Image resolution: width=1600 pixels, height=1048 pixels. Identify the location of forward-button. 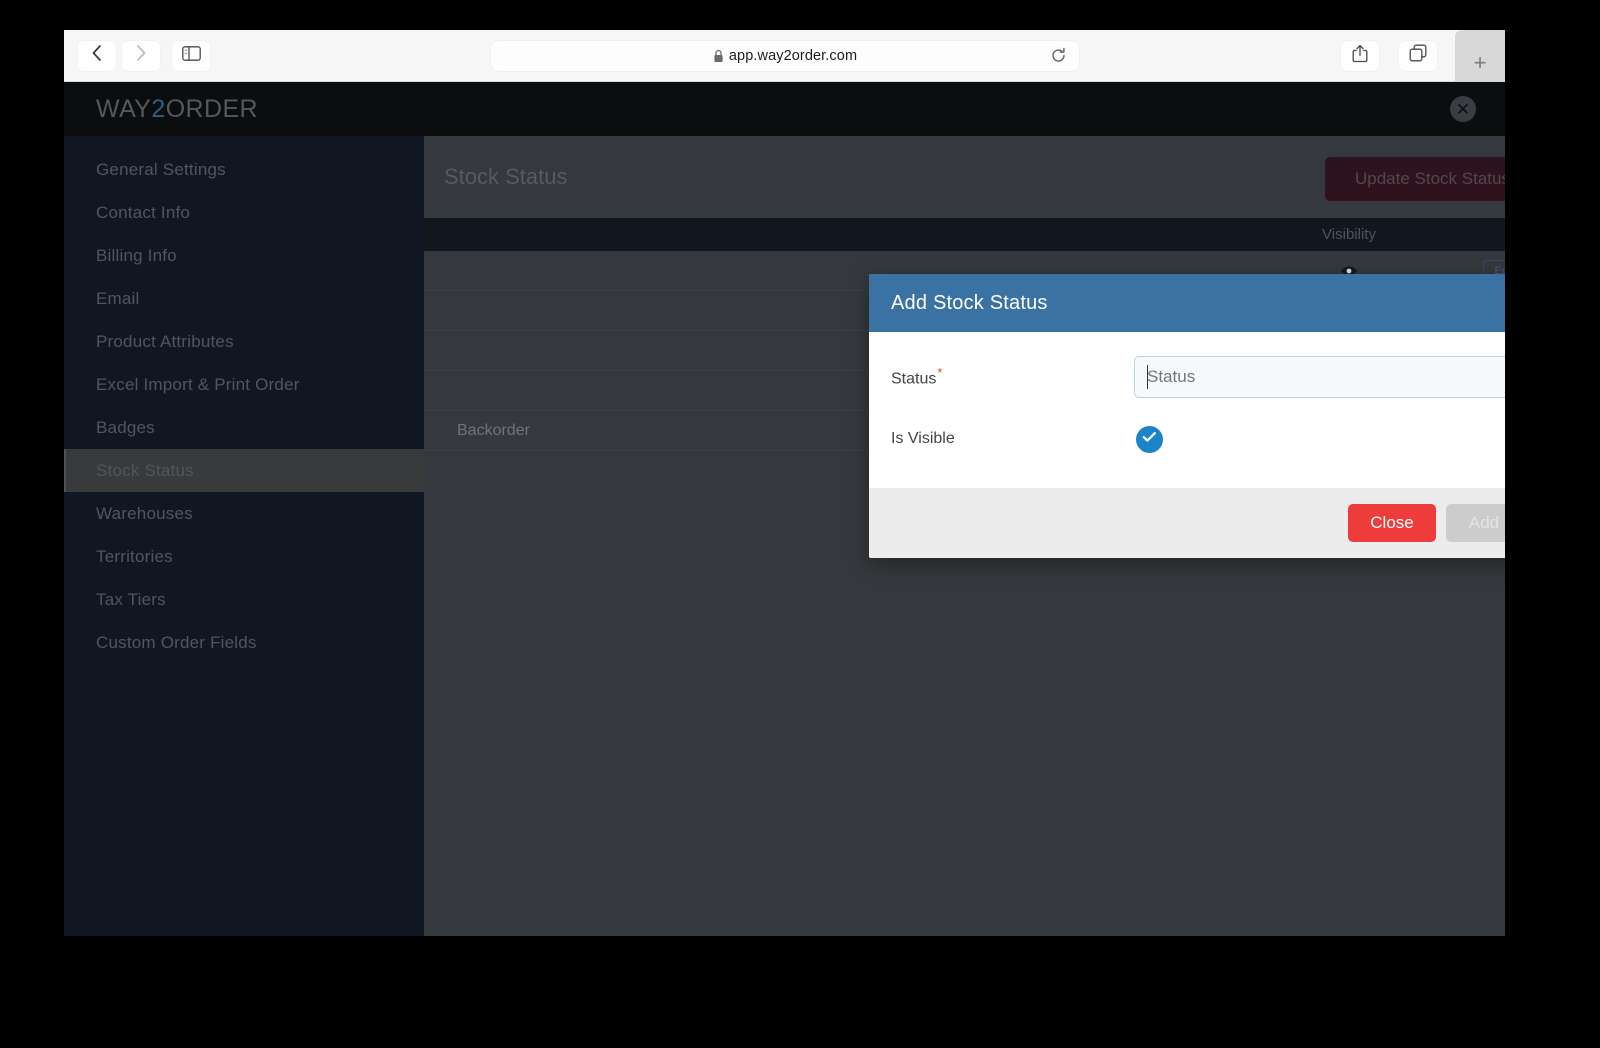
(141, 55).